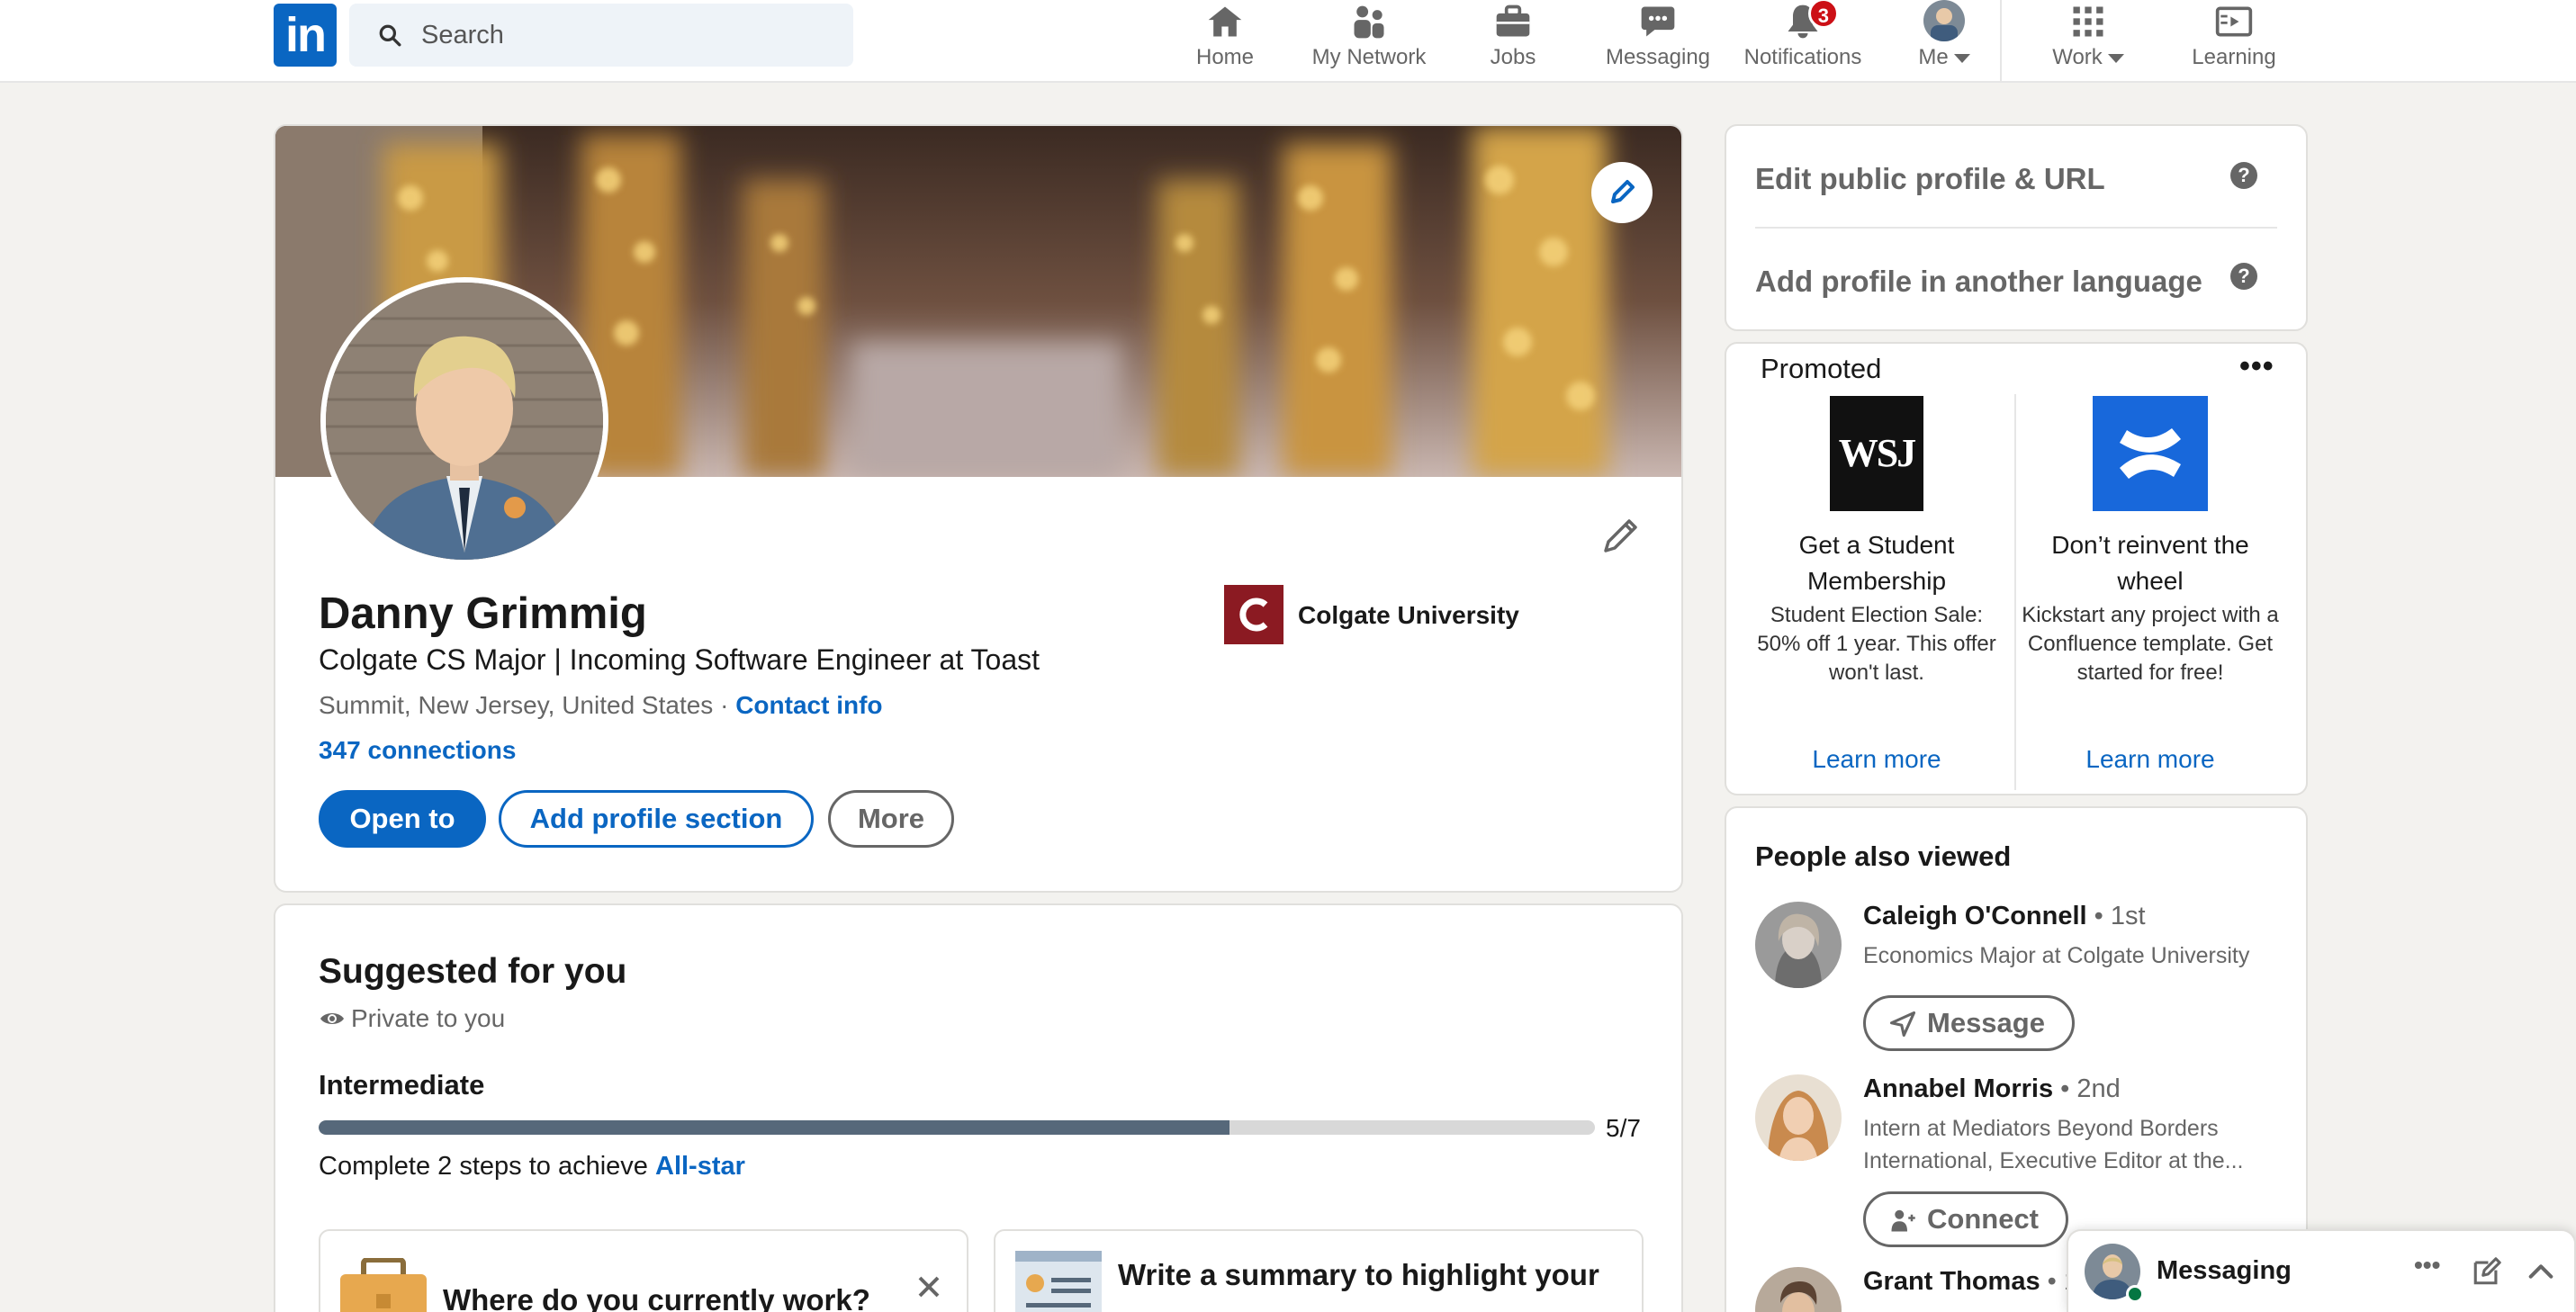  What do you see at coordinates (464, 421) in the screenshot?
I see `profile-photo` at bounding box center [464, 421].